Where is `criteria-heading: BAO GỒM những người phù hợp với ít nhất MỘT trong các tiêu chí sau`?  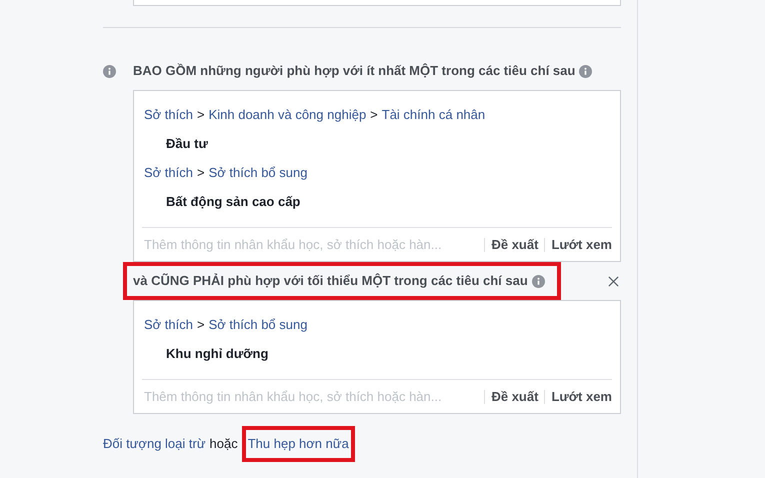 criteria-heading: BAO GỒM những người phù hợp với ít nhất MỘT trong các tiêu chí sau is located at coordinates (354, 71).